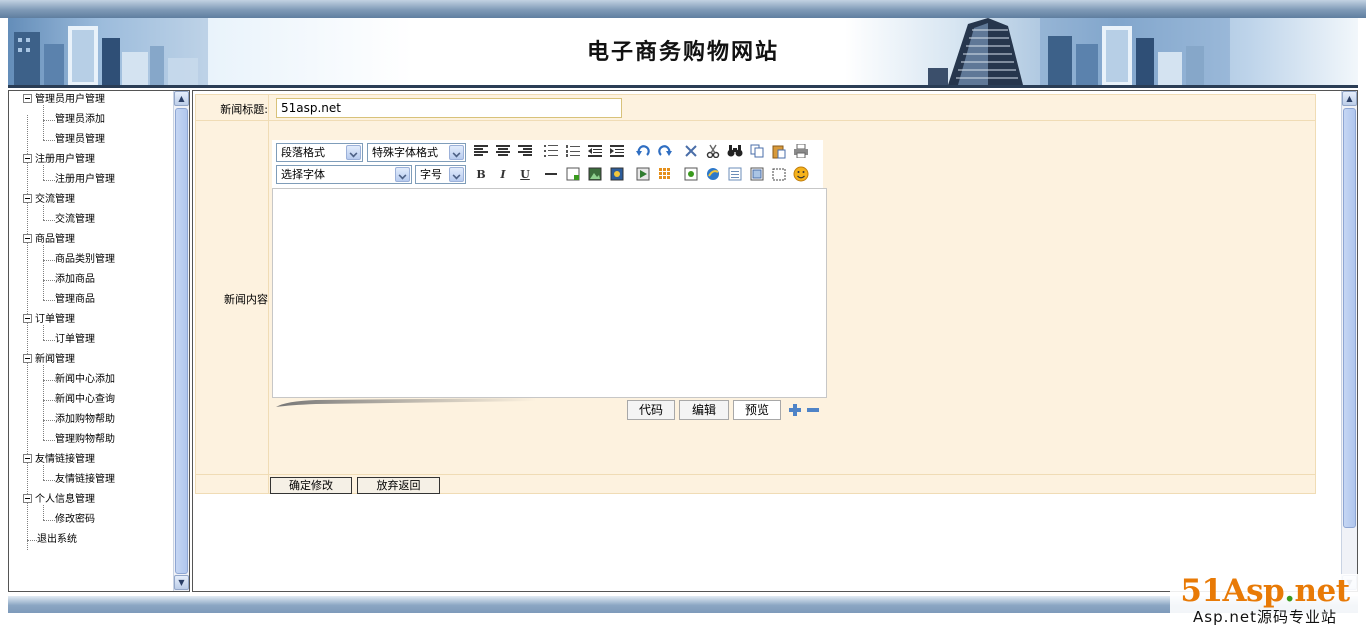 Image resolution: width=1366 pixels, height=643 pixels. I want to click on main-scrollbar: ▲ ▼, so click(1349, 341).